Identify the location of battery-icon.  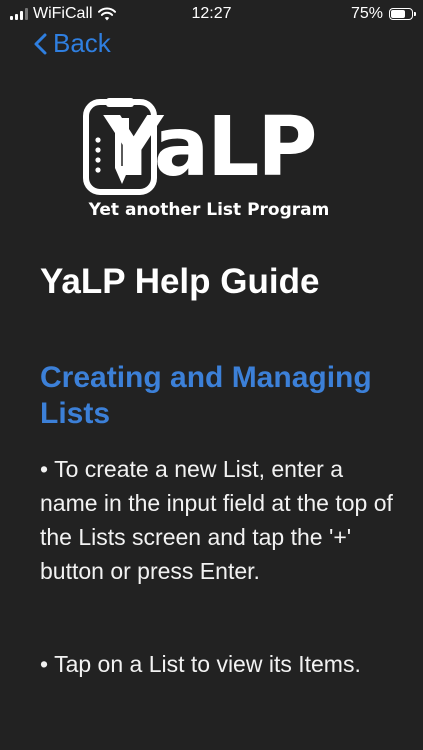
(402, 14).